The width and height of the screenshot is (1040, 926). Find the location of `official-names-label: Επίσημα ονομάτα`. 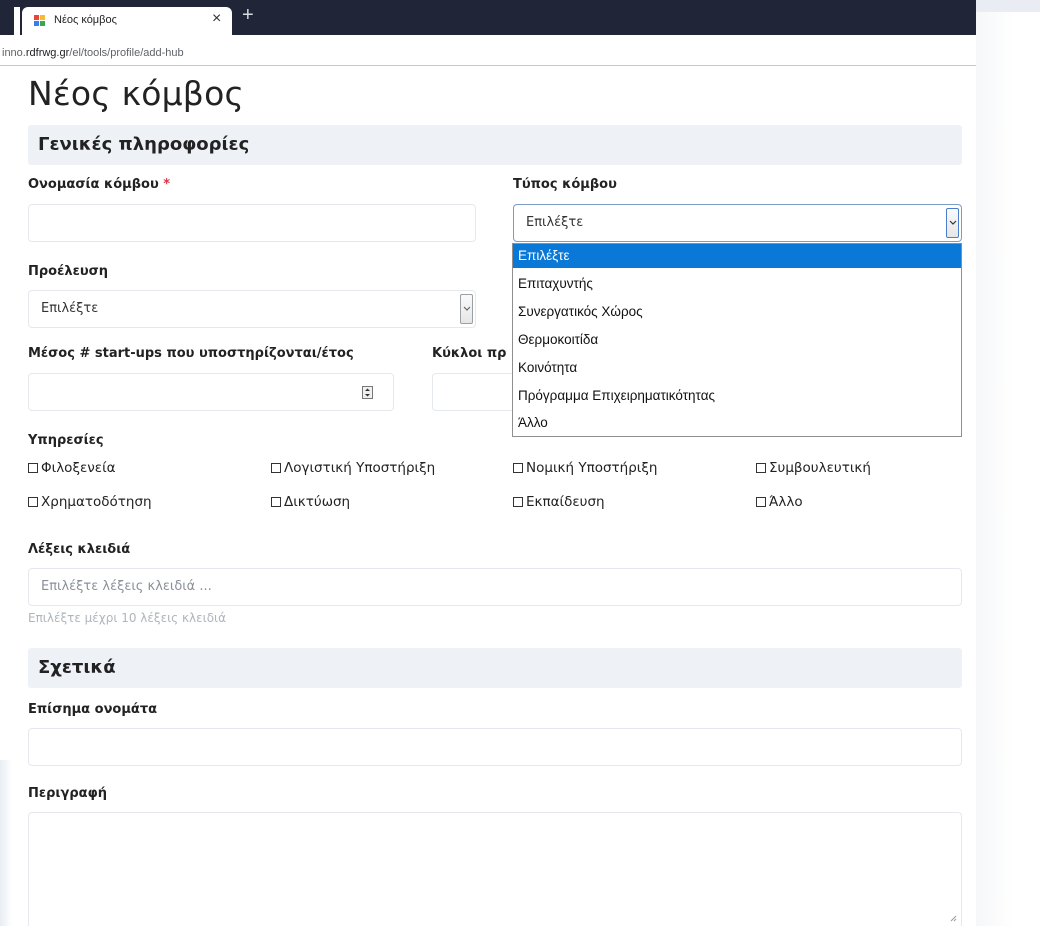

official-names-label: Επίσημα ονομάτα is located at coordinates (93, 709).